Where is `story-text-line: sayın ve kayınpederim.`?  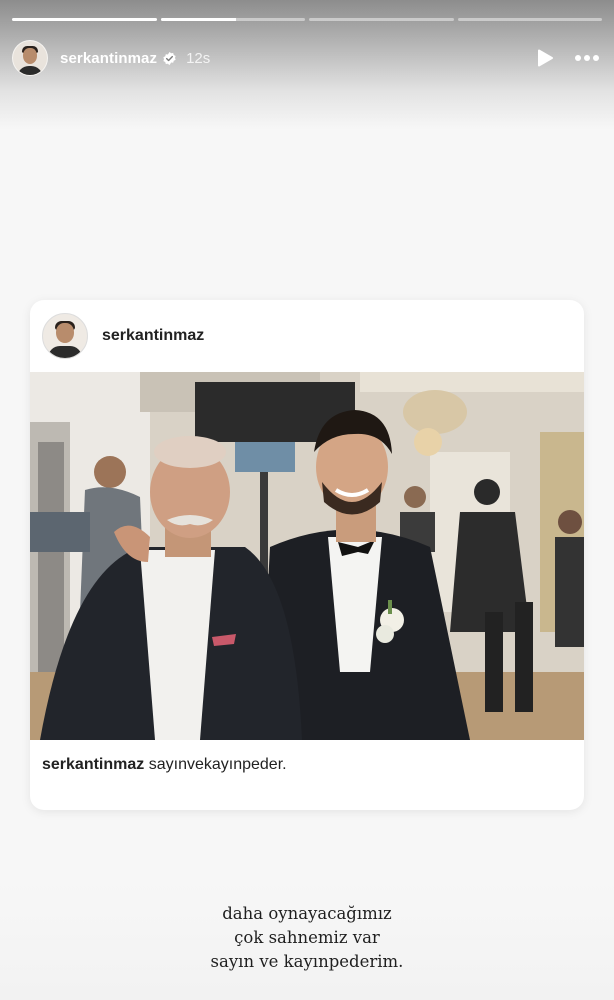 story-text-line: sayın ve kayınpederim. is located at coordinates (307, 961).